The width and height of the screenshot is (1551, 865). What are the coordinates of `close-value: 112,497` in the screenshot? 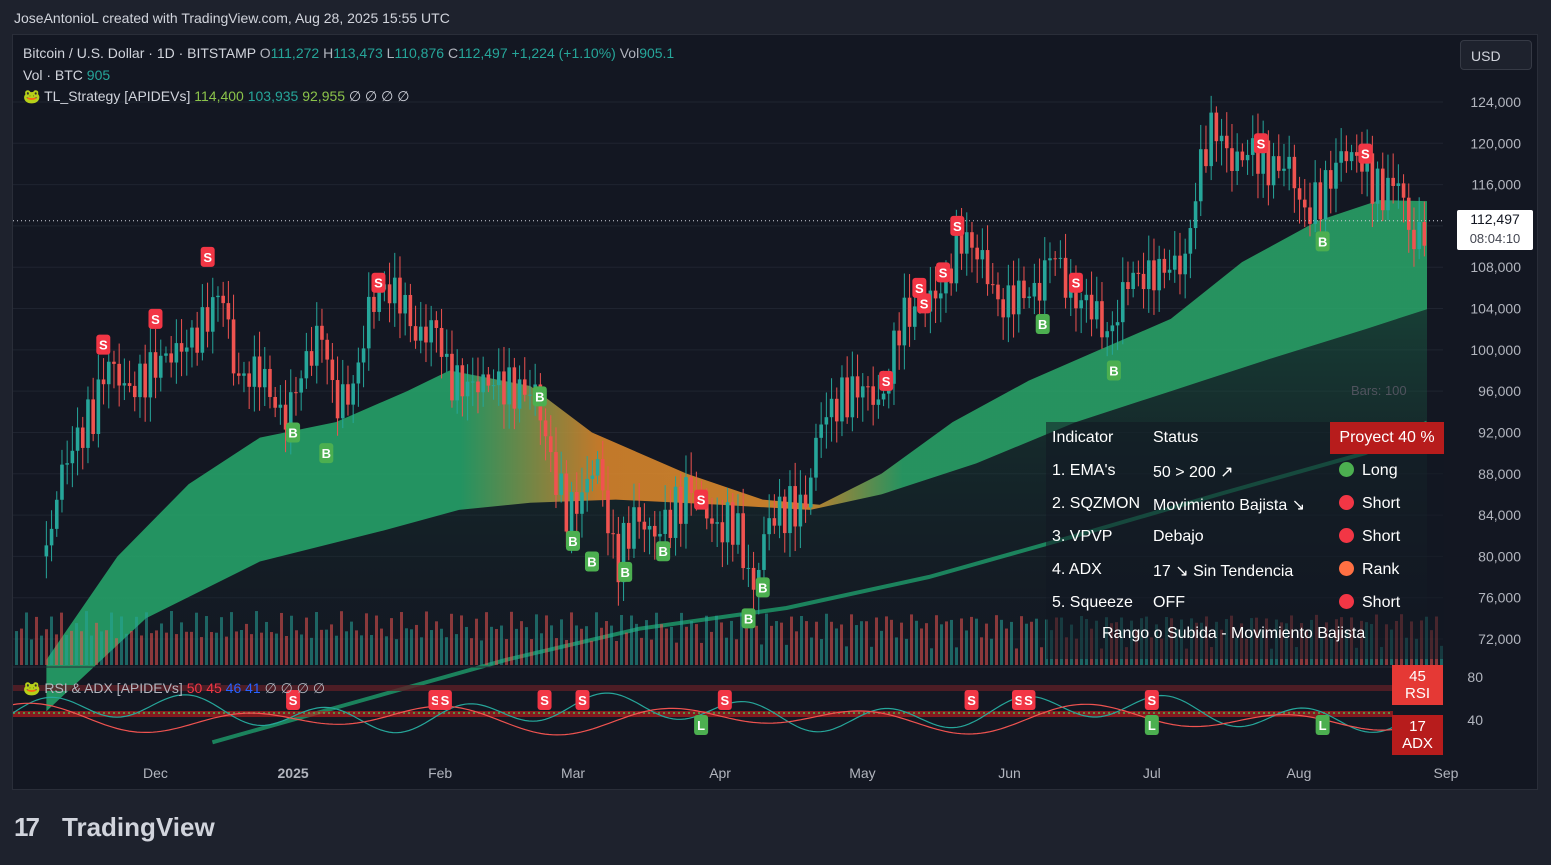 It's located at (483, 53).